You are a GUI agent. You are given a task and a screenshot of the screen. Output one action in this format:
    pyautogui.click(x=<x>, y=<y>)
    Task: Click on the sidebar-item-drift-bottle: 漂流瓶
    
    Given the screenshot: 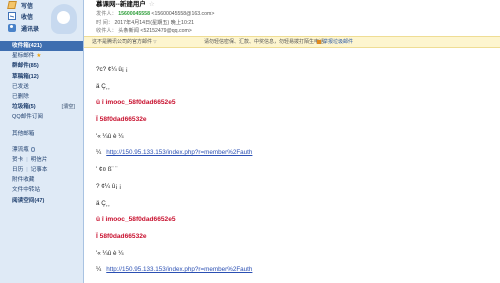 What is the action you would take?
    pyautogui.click(x=41, y=150)
    